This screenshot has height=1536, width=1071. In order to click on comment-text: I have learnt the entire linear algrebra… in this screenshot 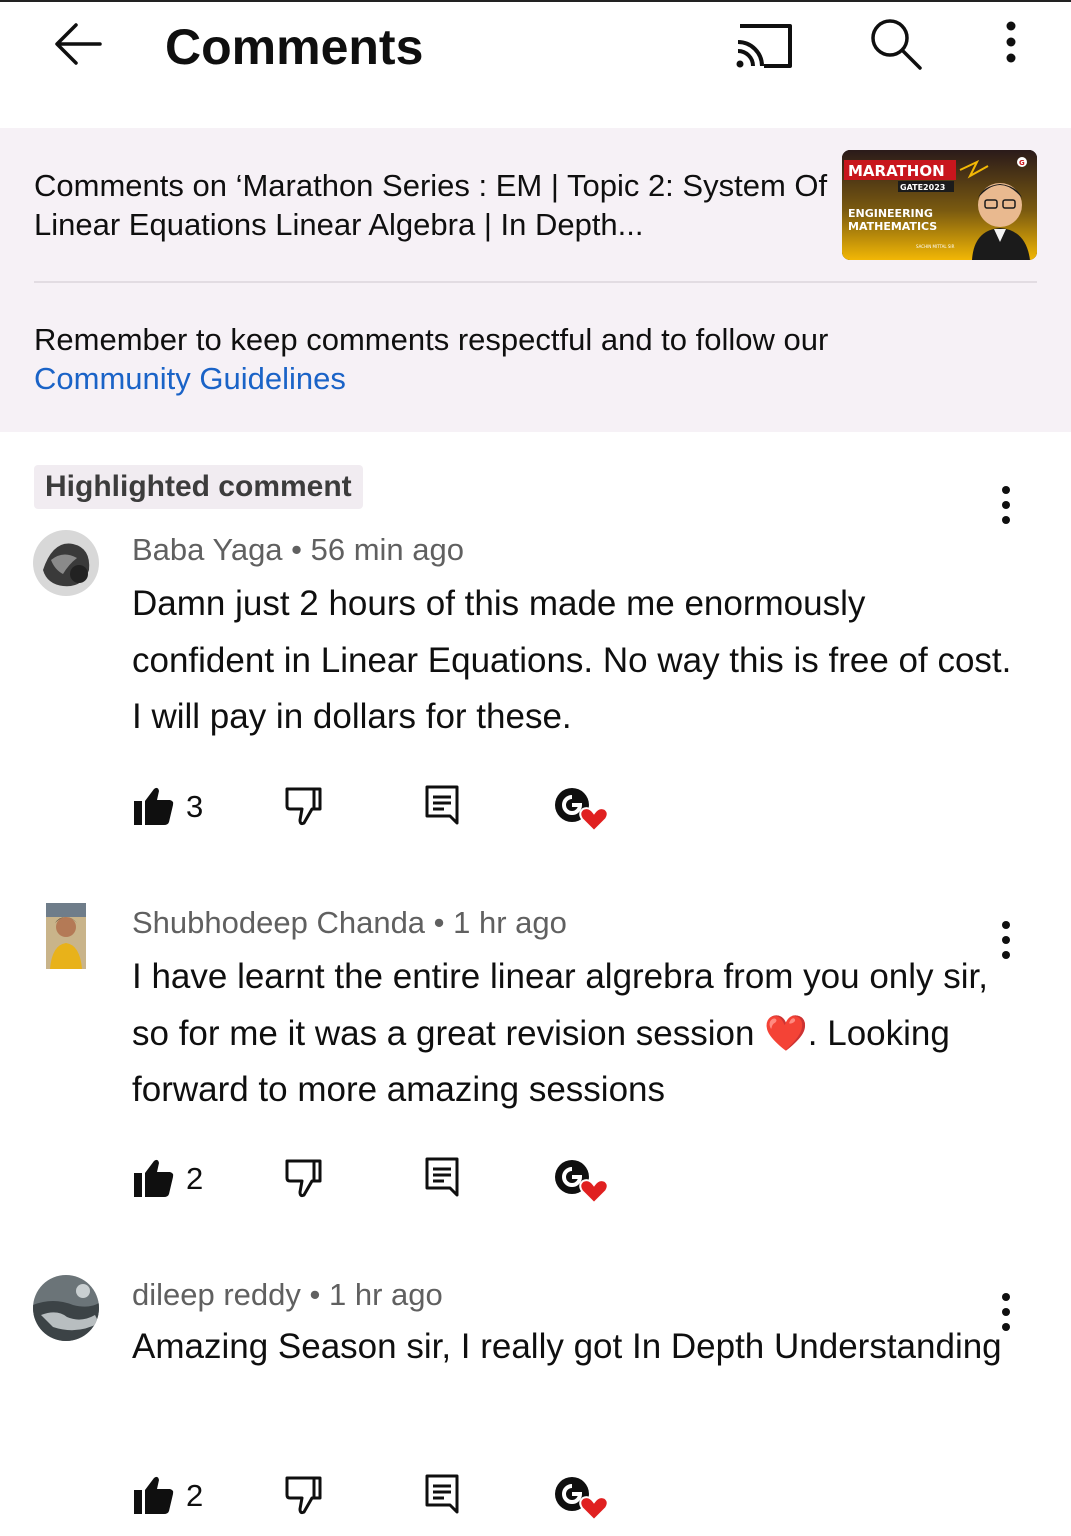, I will do `click(560, 1033)`.